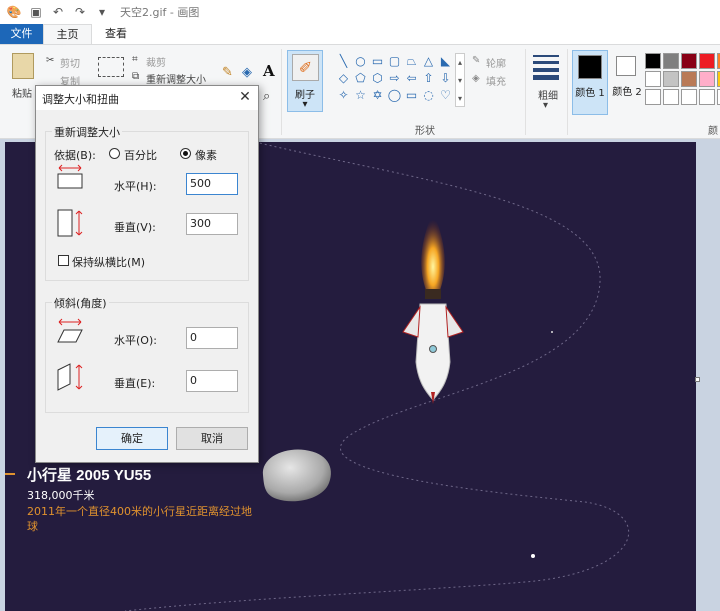 The height and width of the screenshot is (611, 720). Describe the element at coordinates (627, 92) in the screenshot. I see `color2-label: 颜色 2` at that location.